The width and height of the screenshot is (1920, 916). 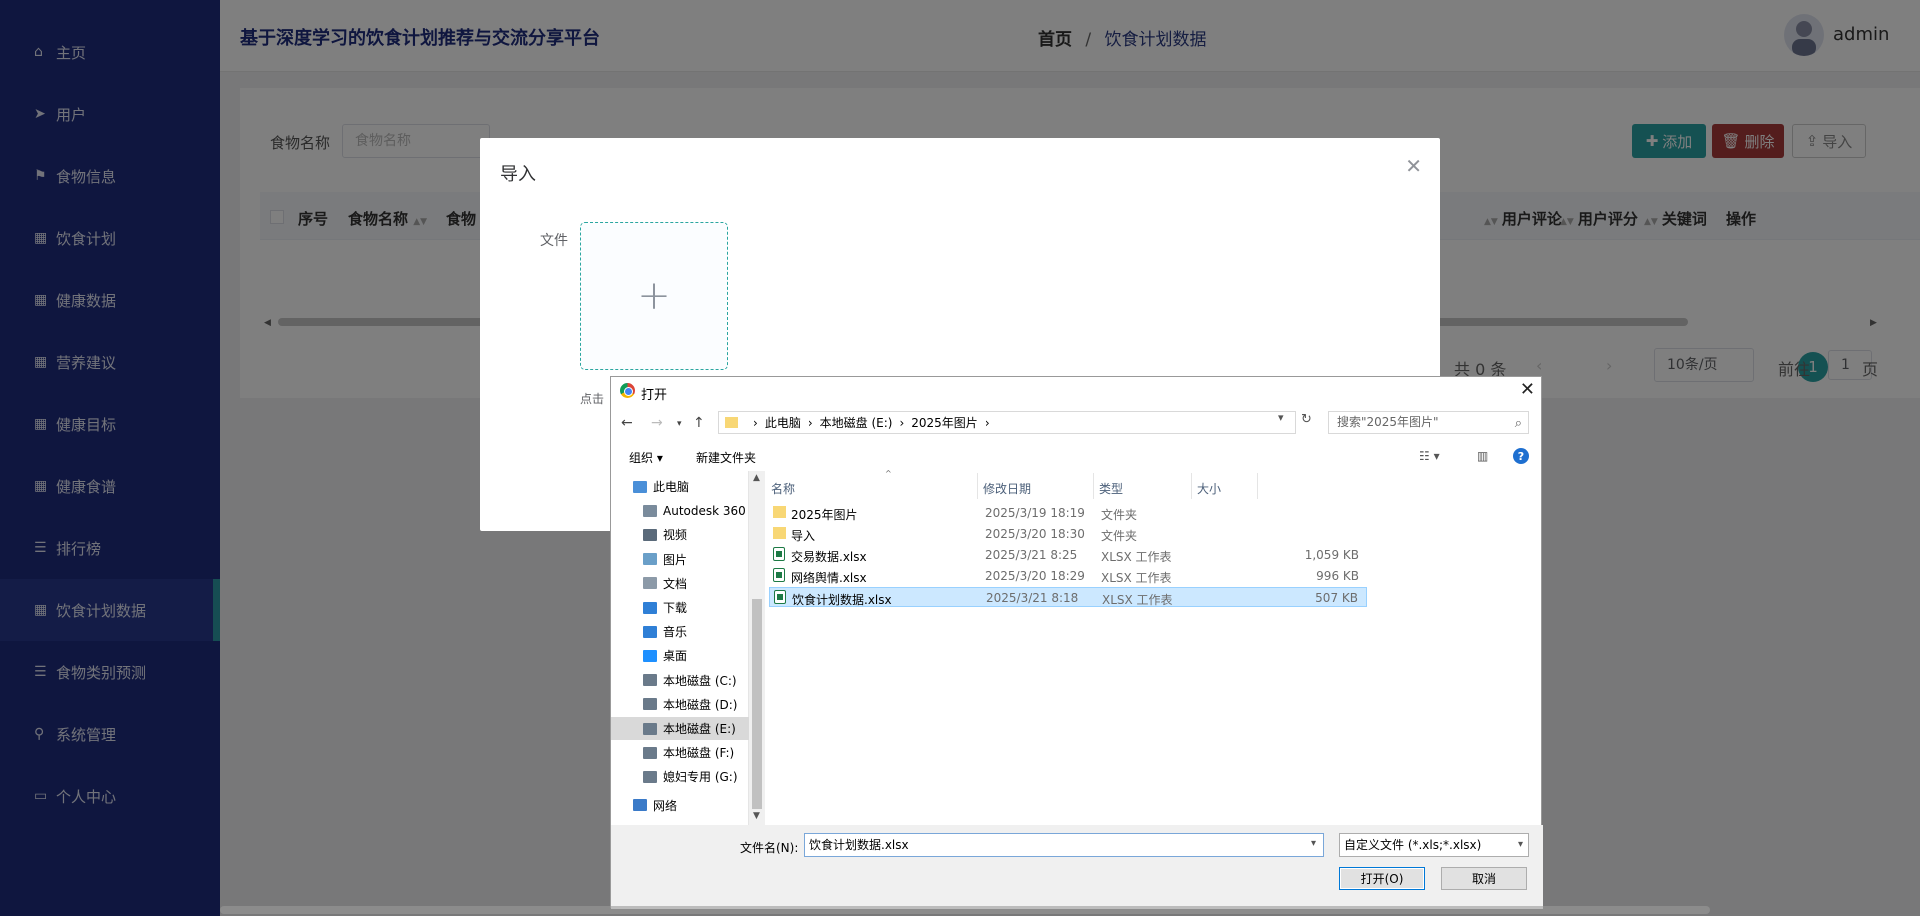 I want to click on tree-item: 视频, so click(x=680, y=534).